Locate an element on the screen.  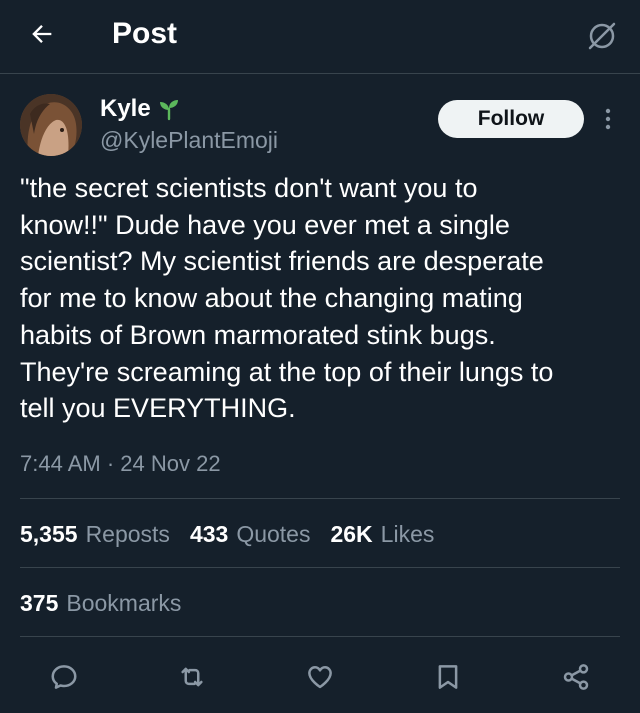
post-date: 24 Nov 22 is located at coordinates (170, 463).